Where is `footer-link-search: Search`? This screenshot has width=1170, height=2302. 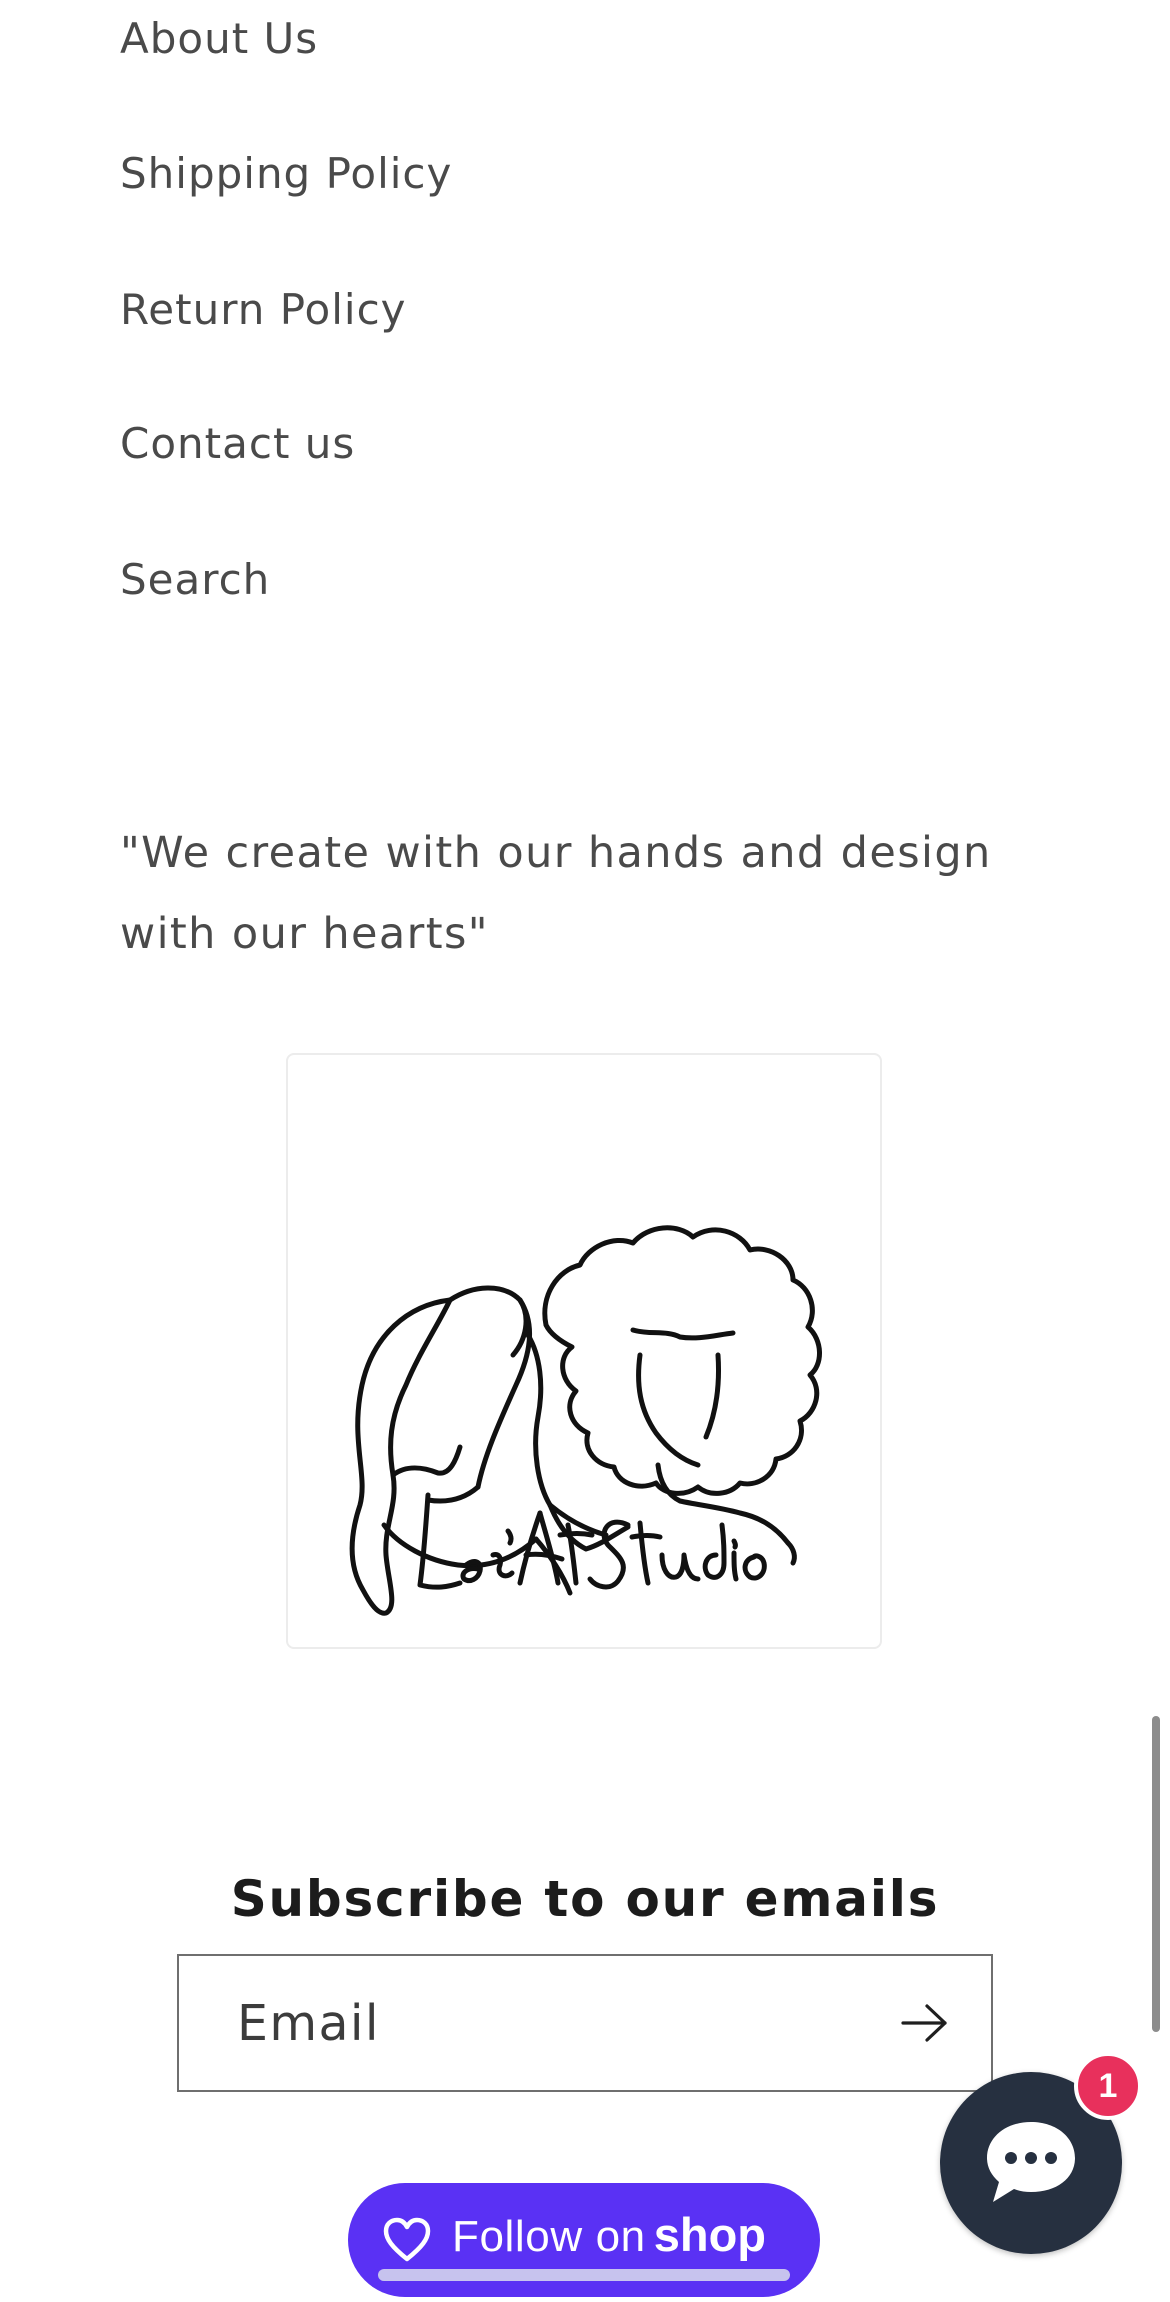
footer-link-search: Search is located at coordinates (195, 580).